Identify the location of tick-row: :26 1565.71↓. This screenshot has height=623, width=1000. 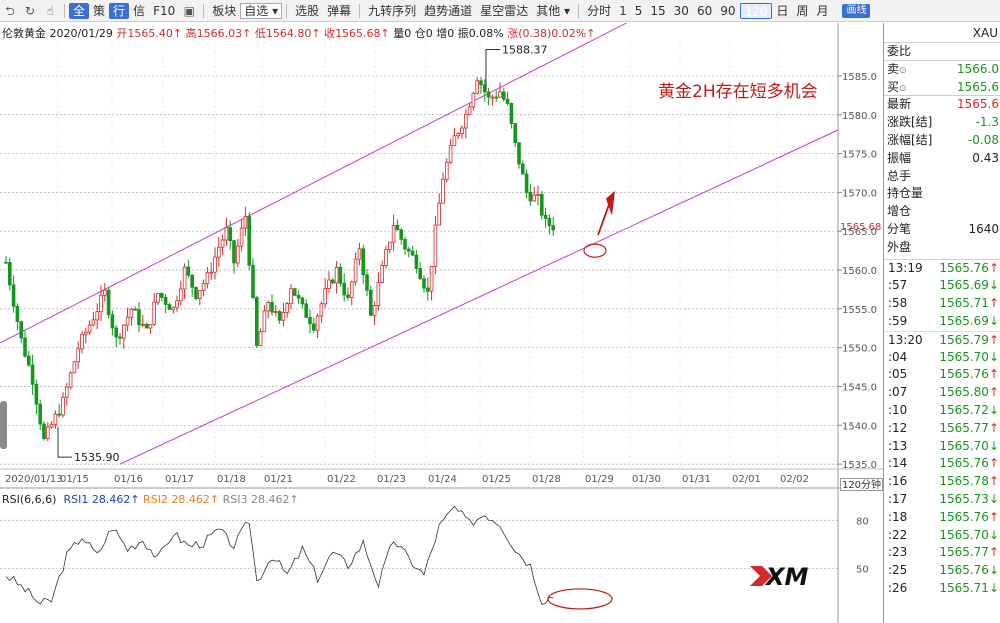
(942, 589).